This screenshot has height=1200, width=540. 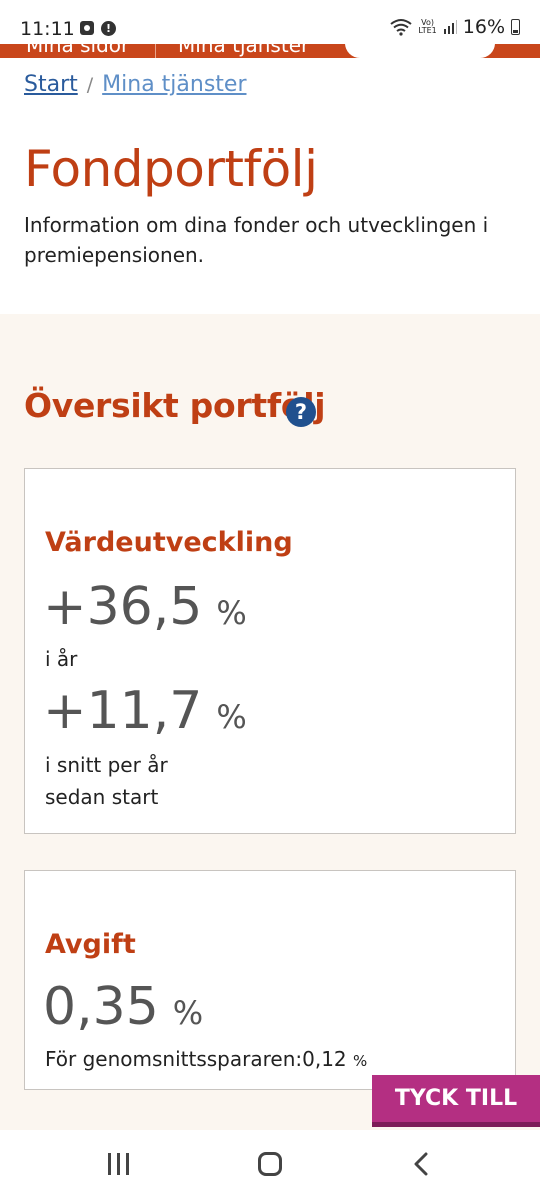 What do you see at coordinates (106, 765) in the screenshot?
I see `average-return-label-1: i snitt per år` at bounding box center [106, 765].